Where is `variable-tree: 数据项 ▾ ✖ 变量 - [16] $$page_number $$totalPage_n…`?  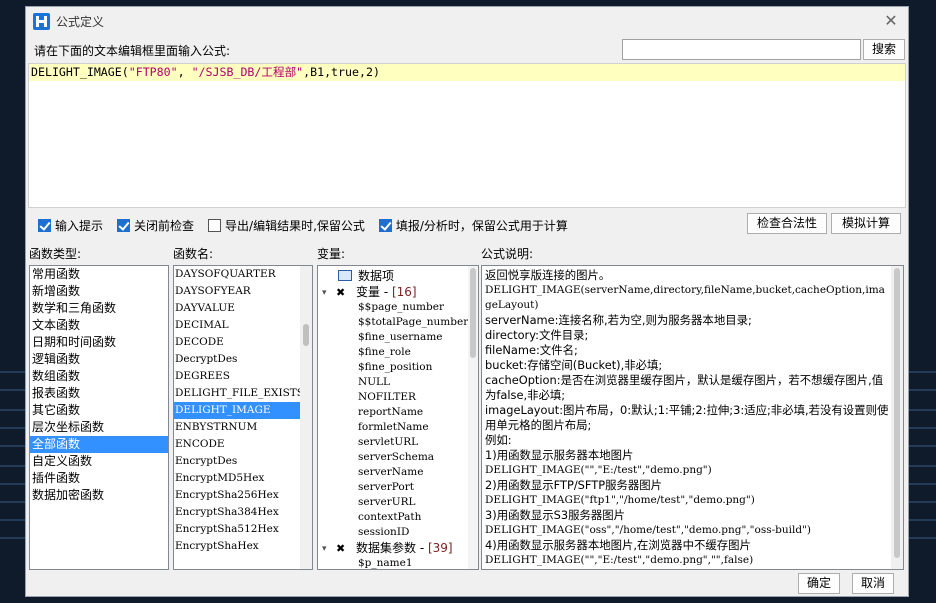
variable-tree: 数据项 ▾ ✖ 变量 - [16] $$page_number $$totalPage_n… is located at coordinates (398, 417).